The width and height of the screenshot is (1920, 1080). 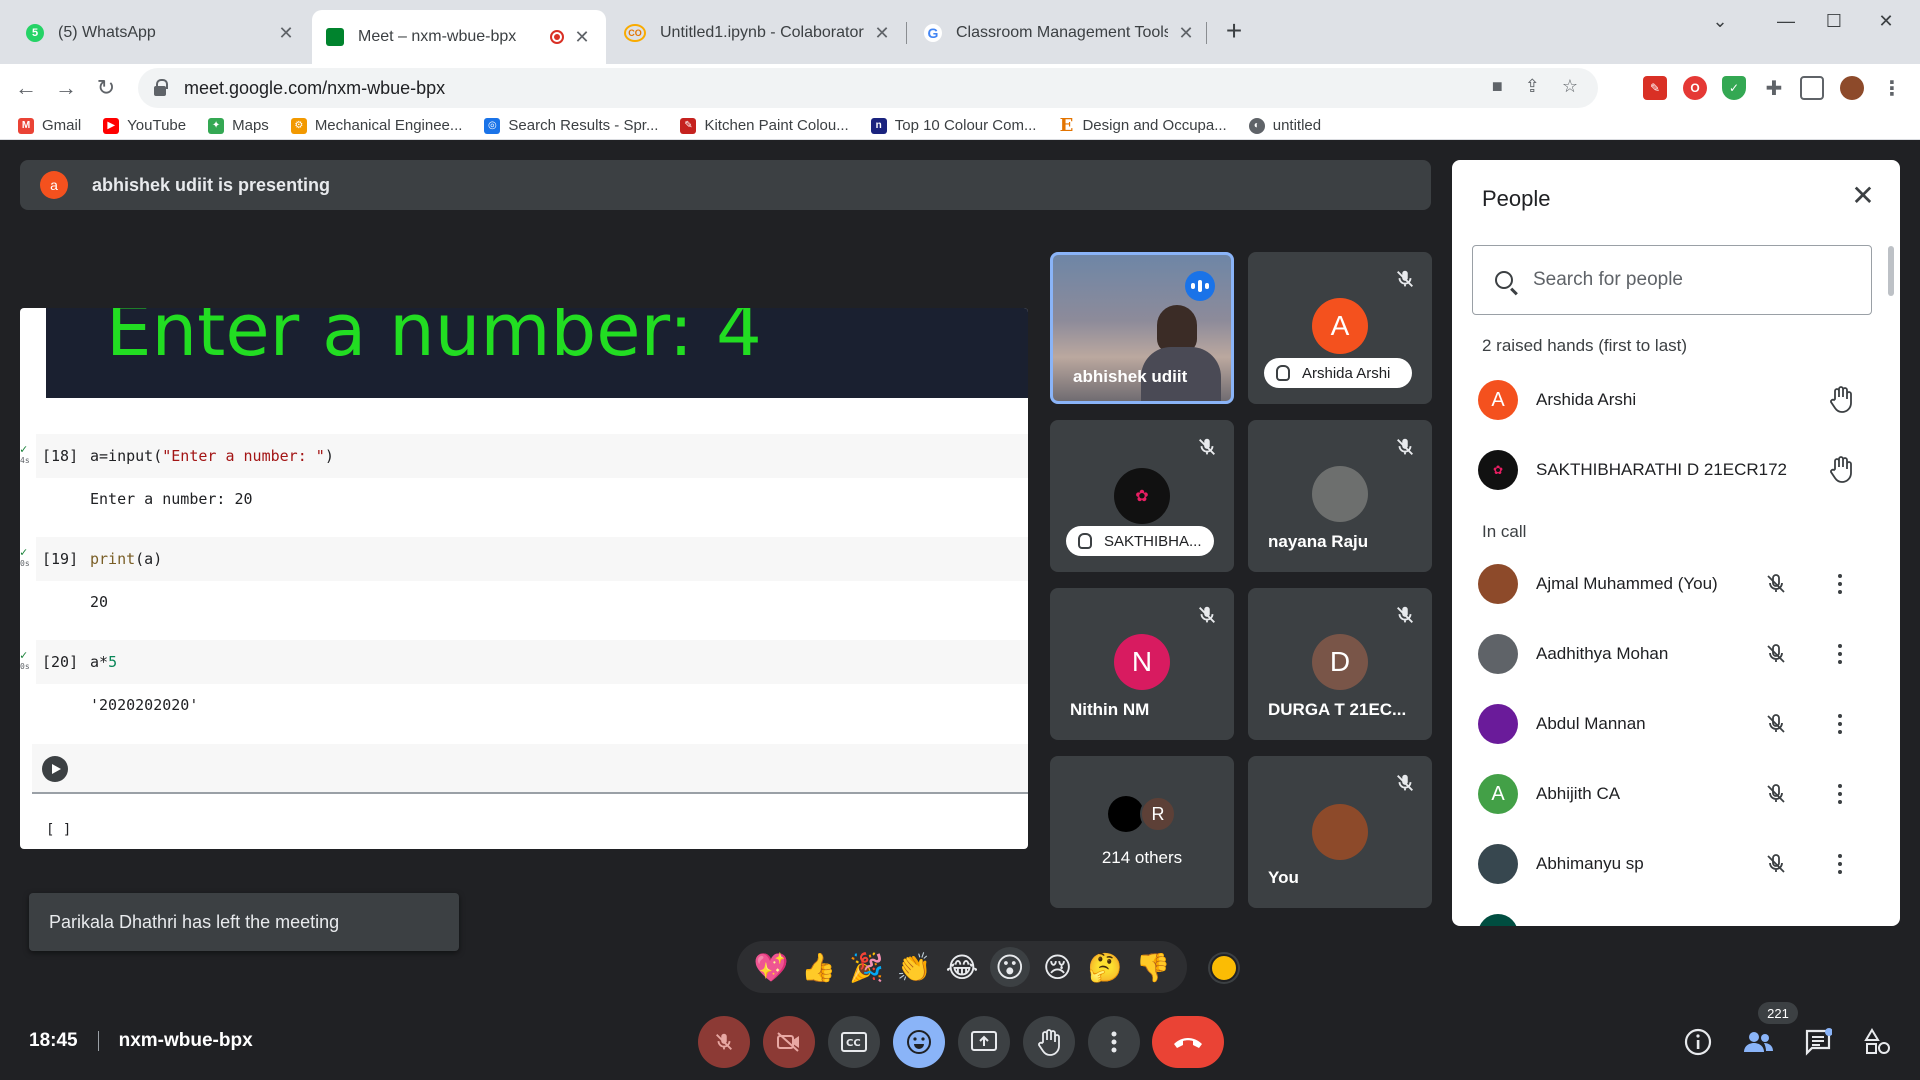 I want to click on tab-classroom: G Classroom Management Tools & ✕, so click(x=1060, y=33).